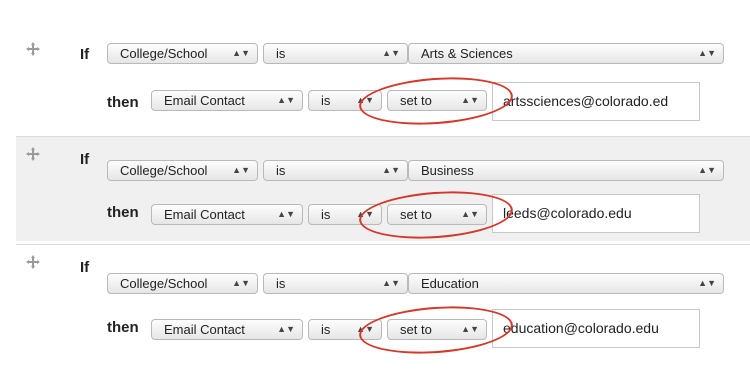 Image resolution: width=750 pixels, height=373 pixels. Describe the element at coordinates (447, 170) in the screenshot. I see `condition-value-text: Business` at that location.